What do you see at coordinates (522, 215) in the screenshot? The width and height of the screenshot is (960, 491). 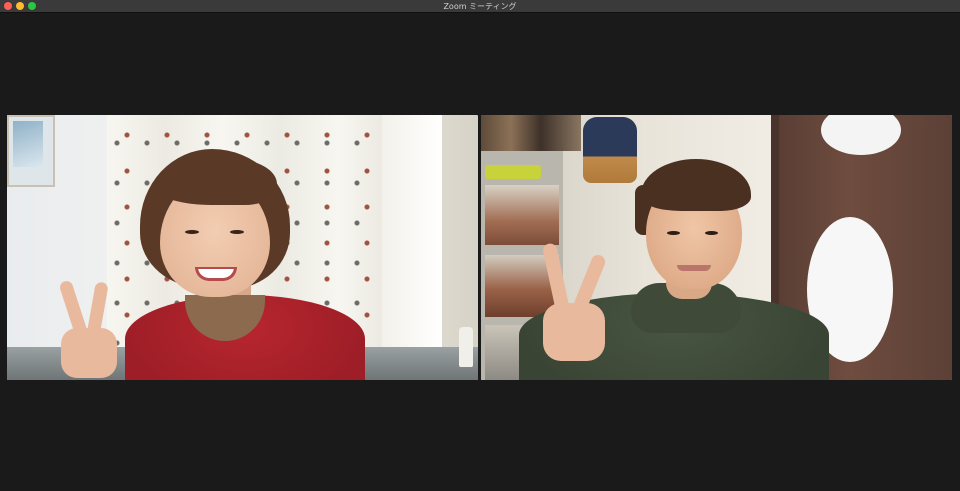 I see `storage-bin` at bounding box center [522, 215].